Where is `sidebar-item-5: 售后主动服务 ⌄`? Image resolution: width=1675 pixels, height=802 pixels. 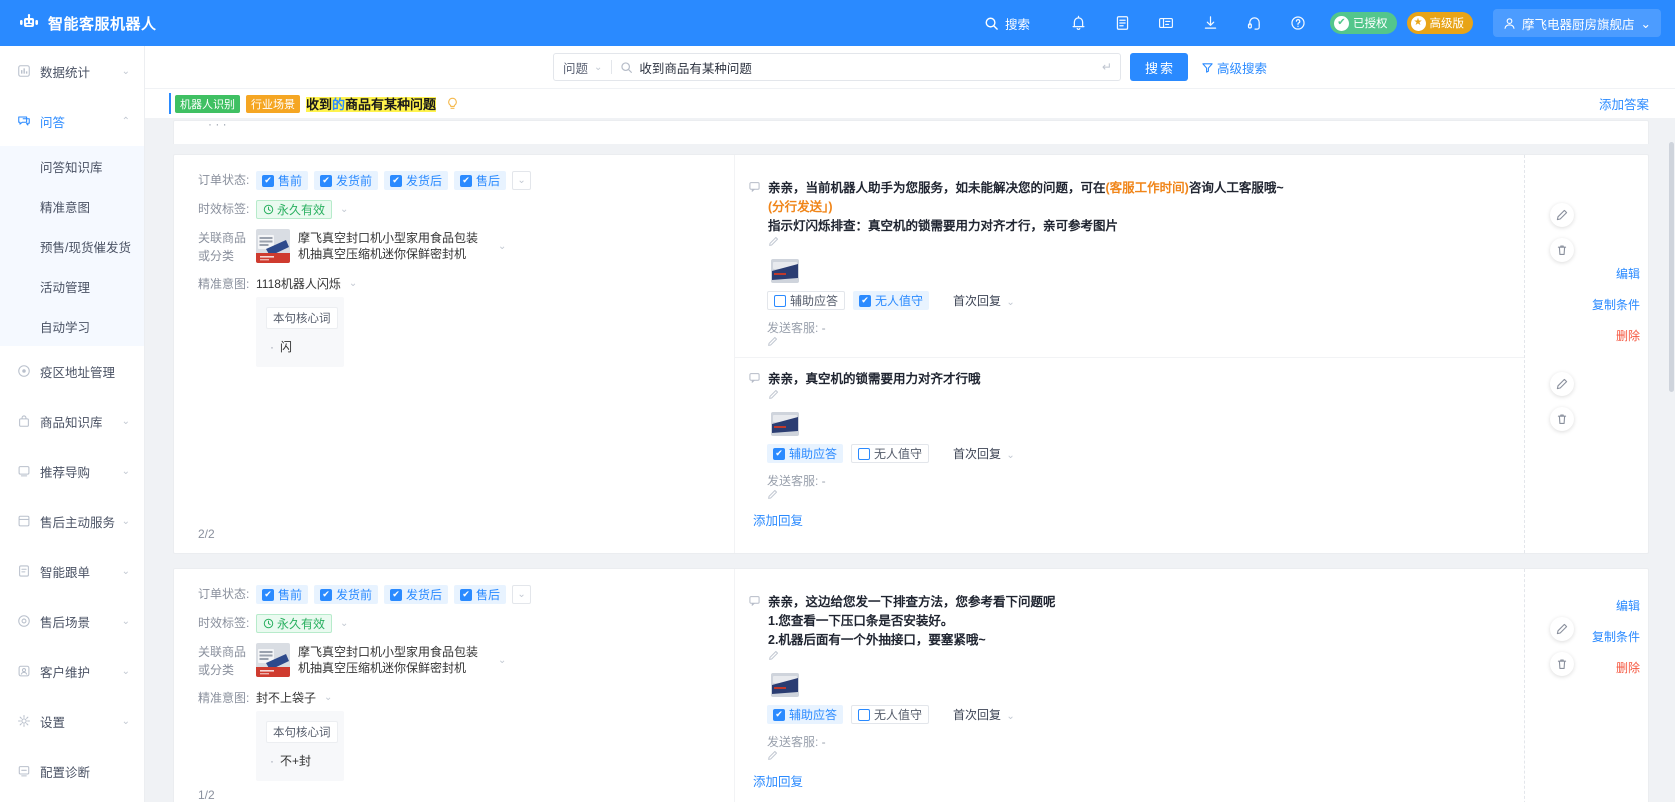 sidebar-item-5: 售后主动服务 ⌄ is located at coordinates (72, 521).